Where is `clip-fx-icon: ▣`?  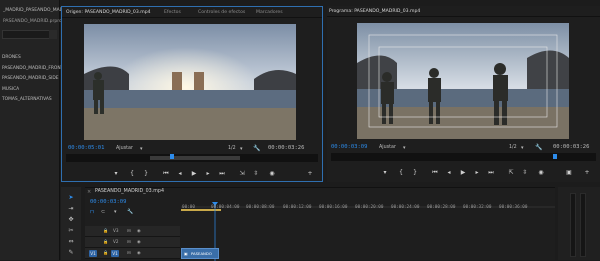 clip-fx-icon: ▣ is located at coordinates (186, 253).